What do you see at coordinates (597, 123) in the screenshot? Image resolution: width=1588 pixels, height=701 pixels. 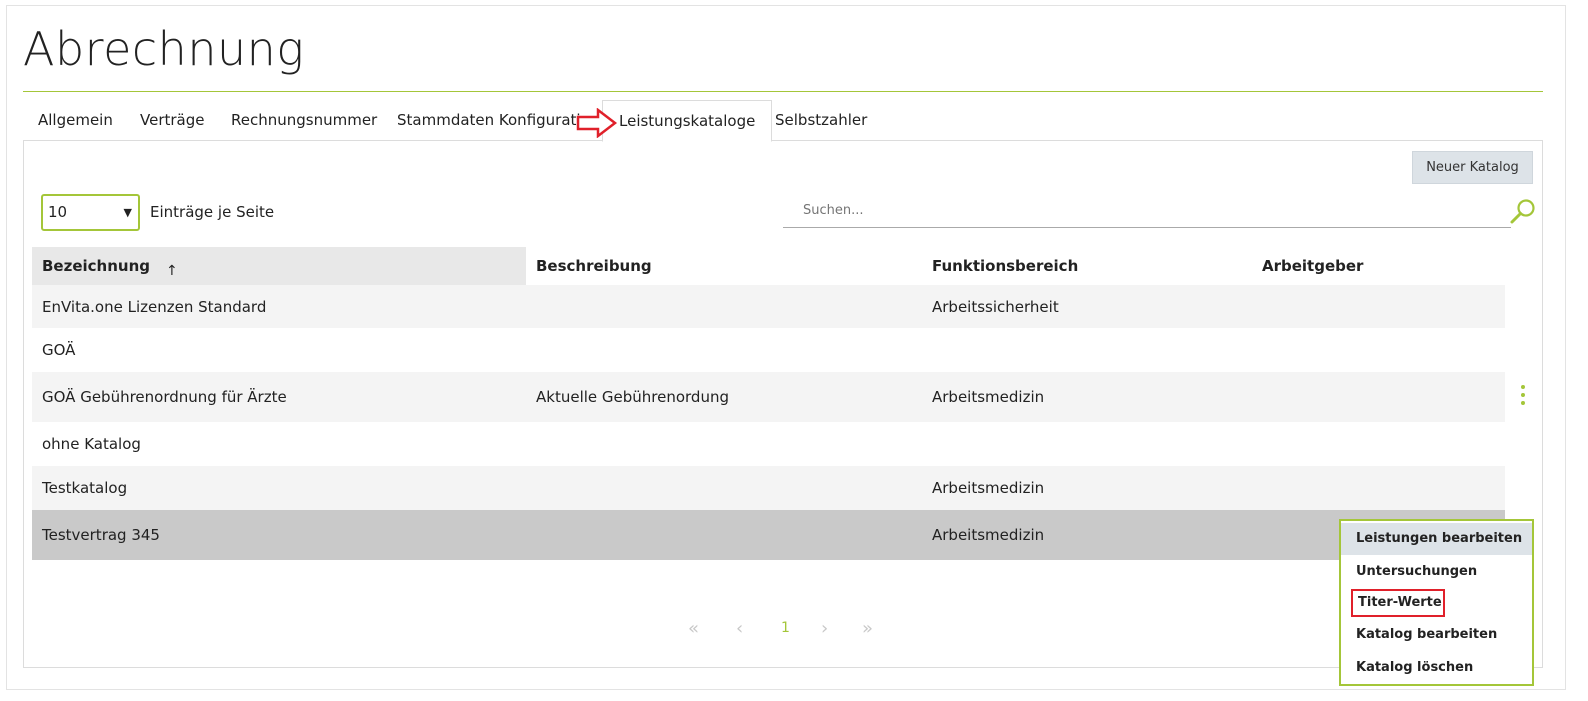 I see `red-arrow-icon` at bounding box center [597, 123].